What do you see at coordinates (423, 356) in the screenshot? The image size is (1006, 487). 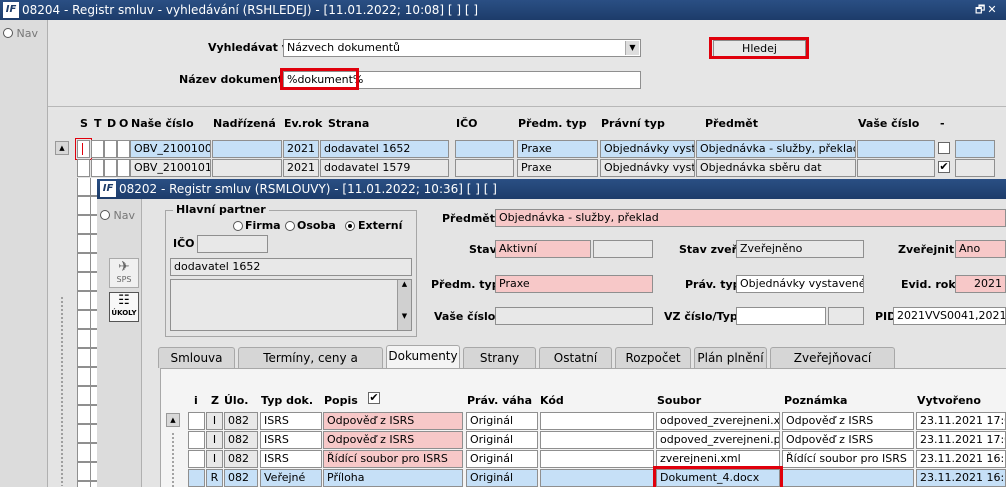 I see `tab-dokumenty: Dokumenty` at bounding box center [423, 356].